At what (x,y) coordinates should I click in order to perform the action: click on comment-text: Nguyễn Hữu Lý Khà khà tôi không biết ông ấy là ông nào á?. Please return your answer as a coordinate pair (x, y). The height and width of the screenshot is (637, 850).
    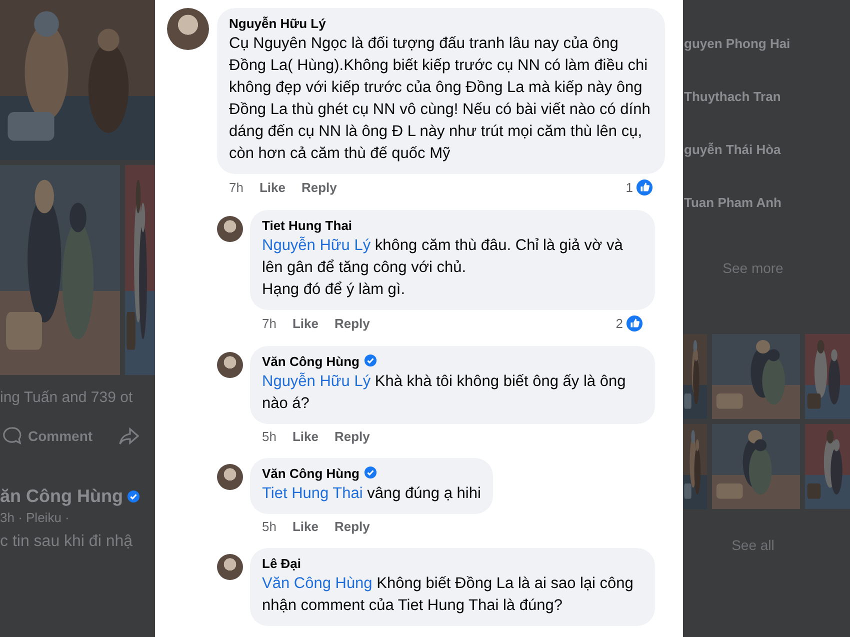
    Looking at the image, I should click on (444, 393).